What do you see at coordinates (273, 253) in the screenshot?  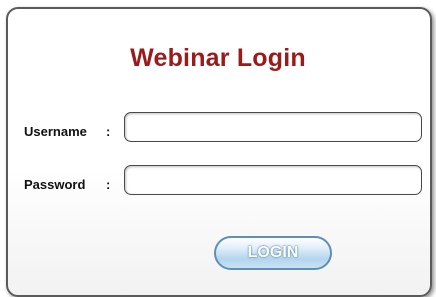 I see `login-button: LOGIN` at bounding box center [273, 253].